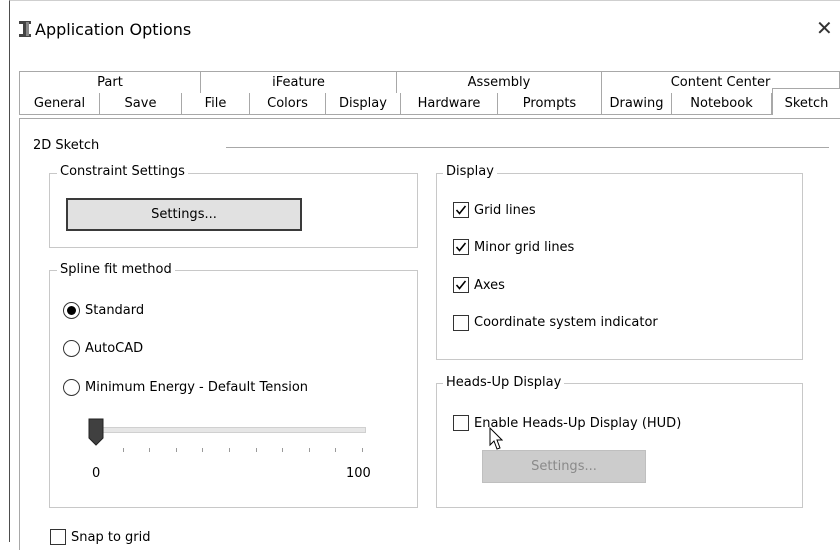 This screenshot has height=550, width=840. What do you see at coordinates (71, 348) in the screenshot?
I see `radio-autocad` at bounding box center [71, 348].